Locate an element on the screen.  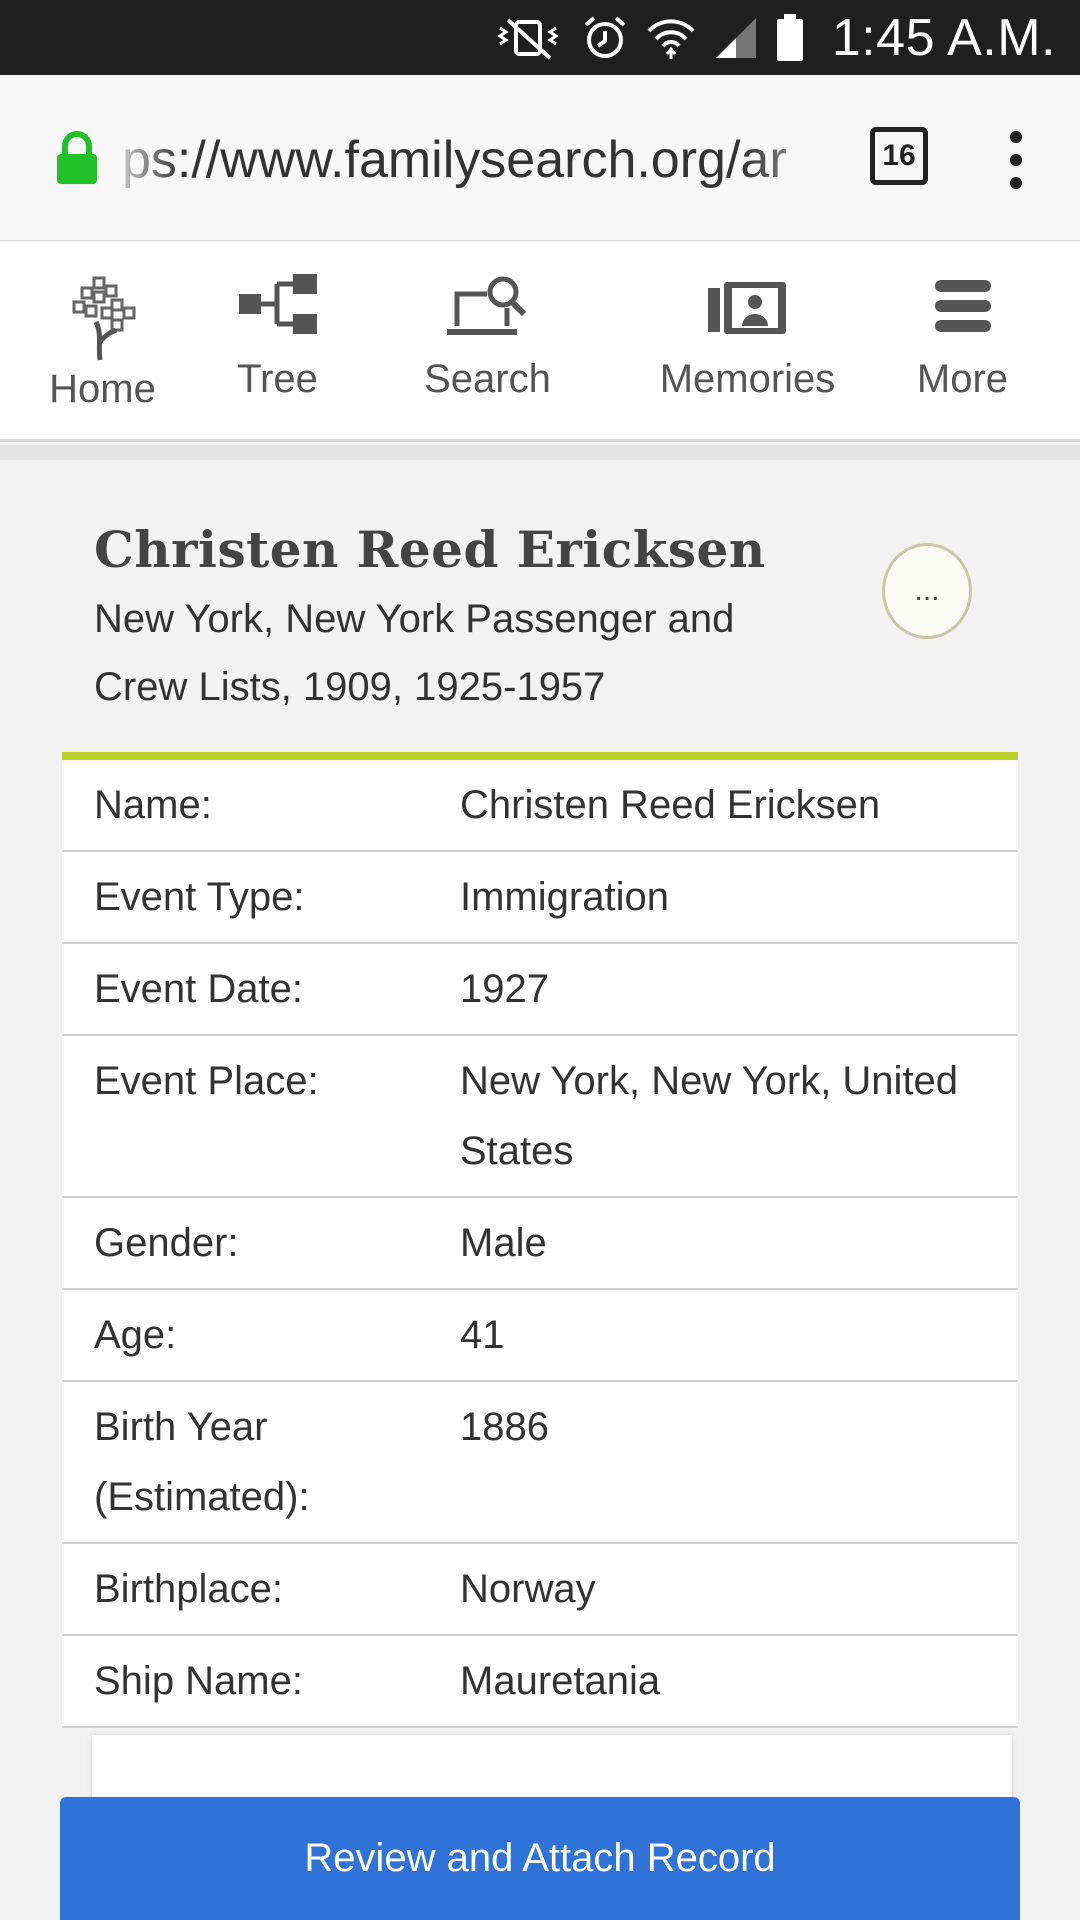
nav-more: More is located at coordinates (962, 342).